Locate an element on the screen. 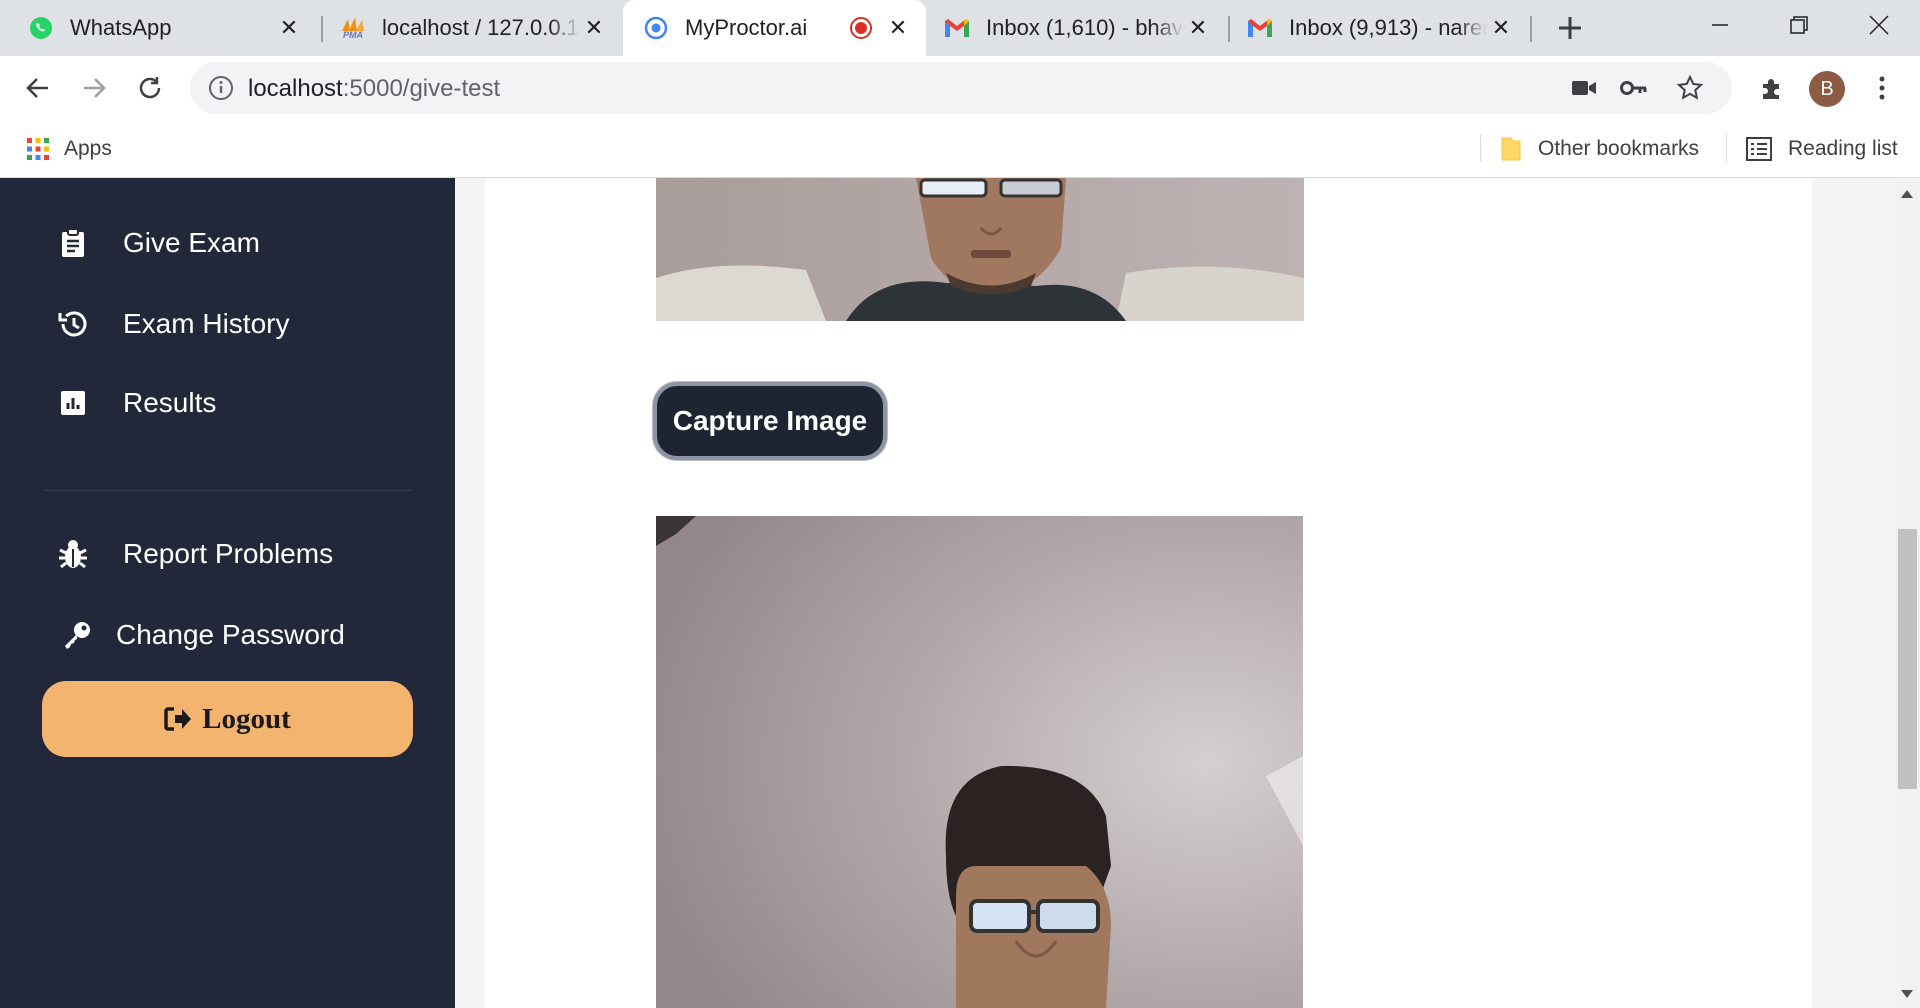 The height and width of the screenshot is (1008, 1920). more-vert-icon is located at coordinates (1882, 88).